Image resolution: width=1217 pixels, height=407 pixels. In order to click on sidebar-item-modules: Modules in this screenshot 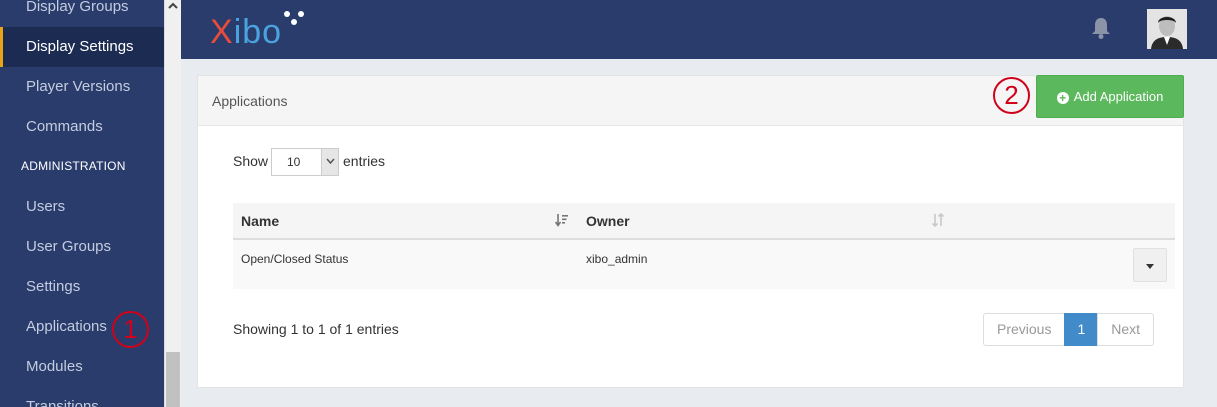, I will do `click(82, 367)`.